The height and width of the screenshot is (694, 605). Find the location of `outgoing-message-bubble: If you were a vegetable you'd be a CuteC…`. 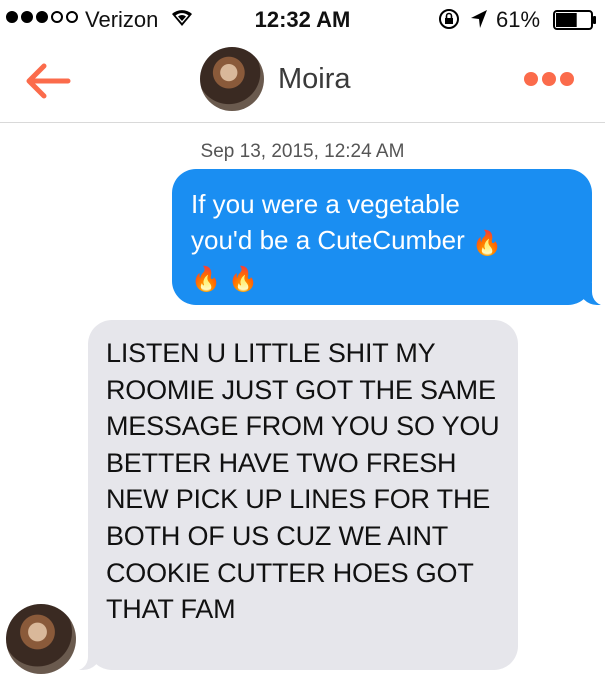

outgoing-message-bubble: If you were a vegetable you'd be a CuteC… is located at coordinates (388, 237).